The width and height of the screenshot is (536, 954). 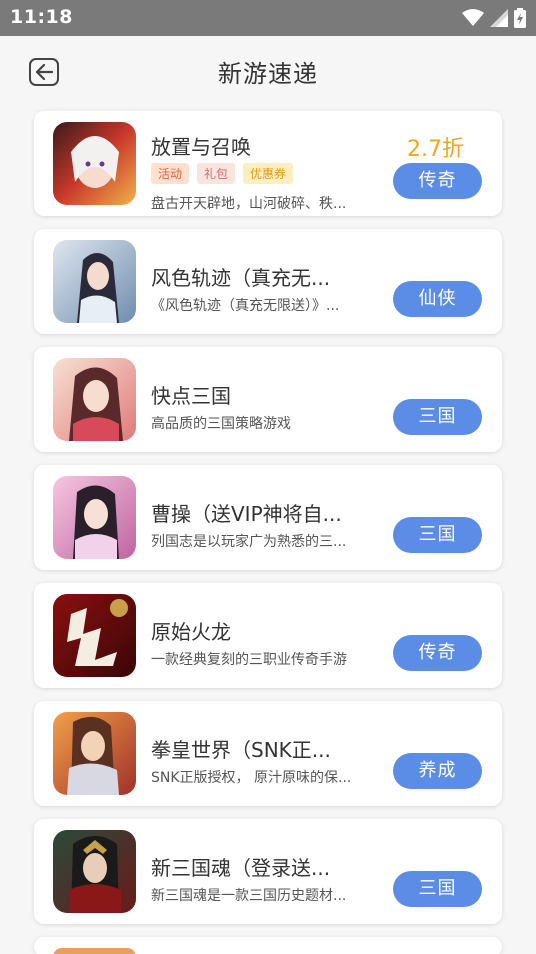 I want to click on tag: 礼包, so click(x=216, y=173).